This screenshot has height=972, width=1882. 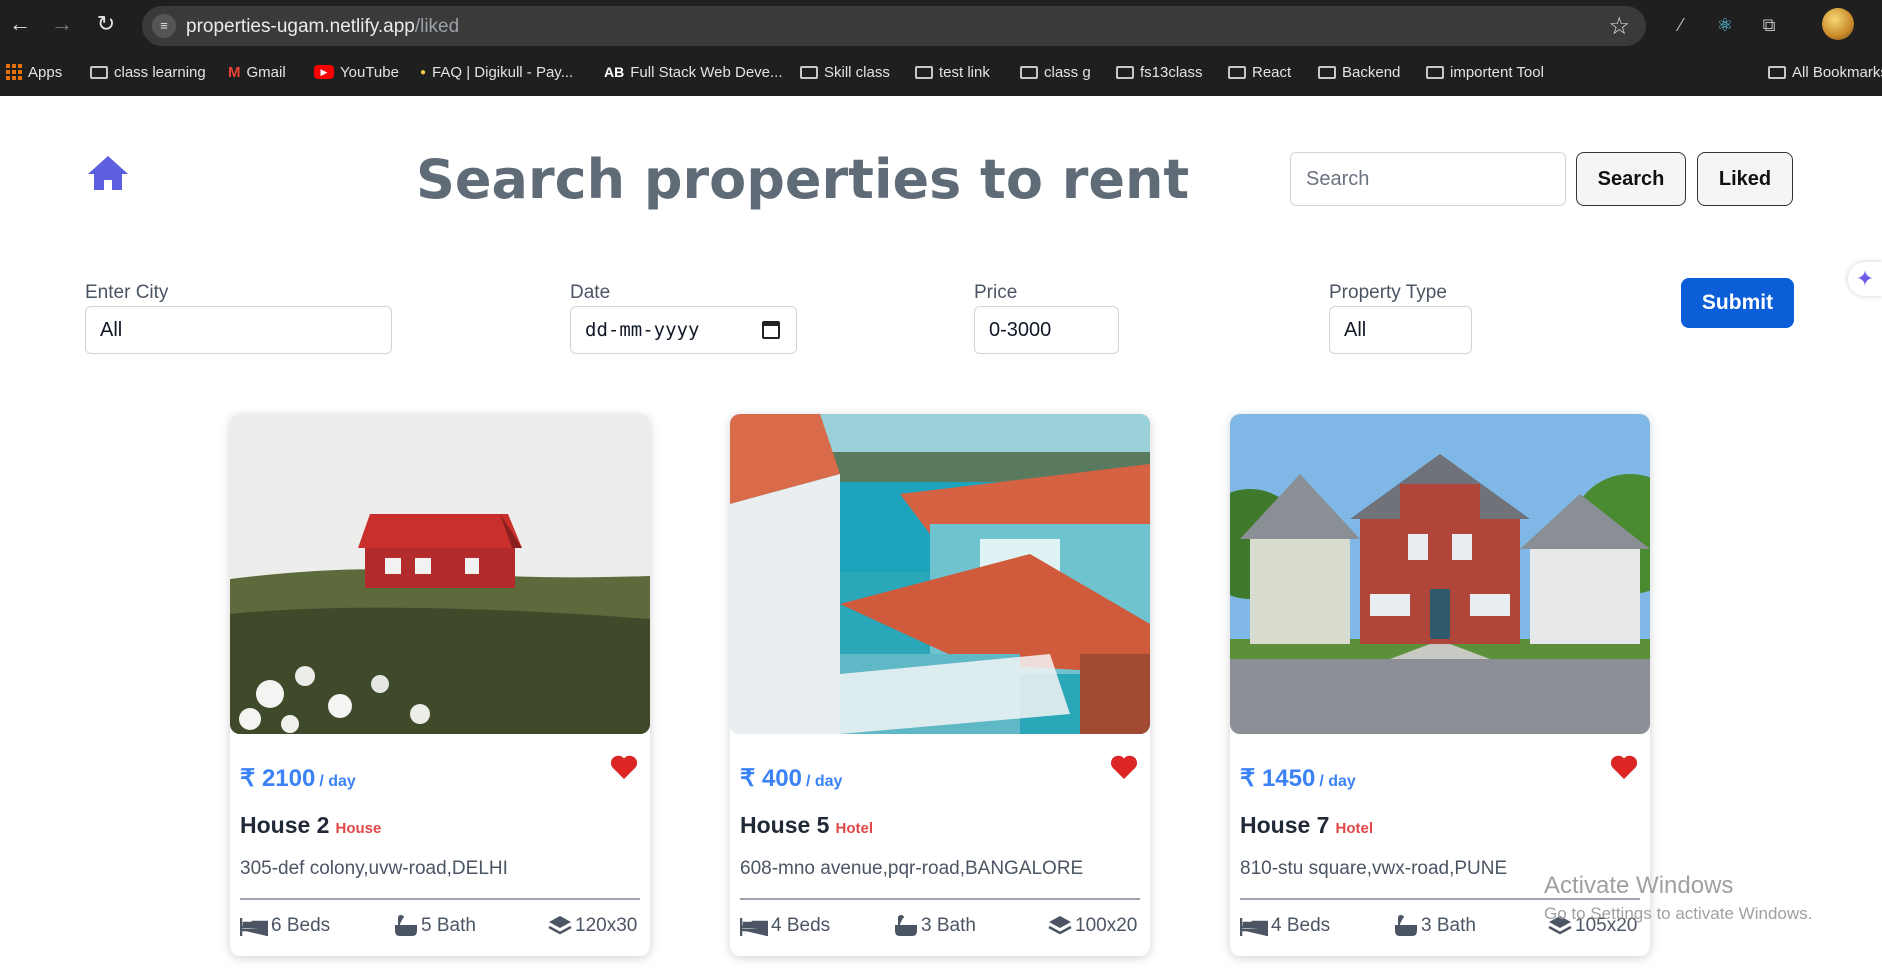 What do you see at coordinates (894, 26) in the screenshot?
I see `address-bar: ≡ properties-ugam.netlify.app/liked ☆` at bounding box center [894, 26].